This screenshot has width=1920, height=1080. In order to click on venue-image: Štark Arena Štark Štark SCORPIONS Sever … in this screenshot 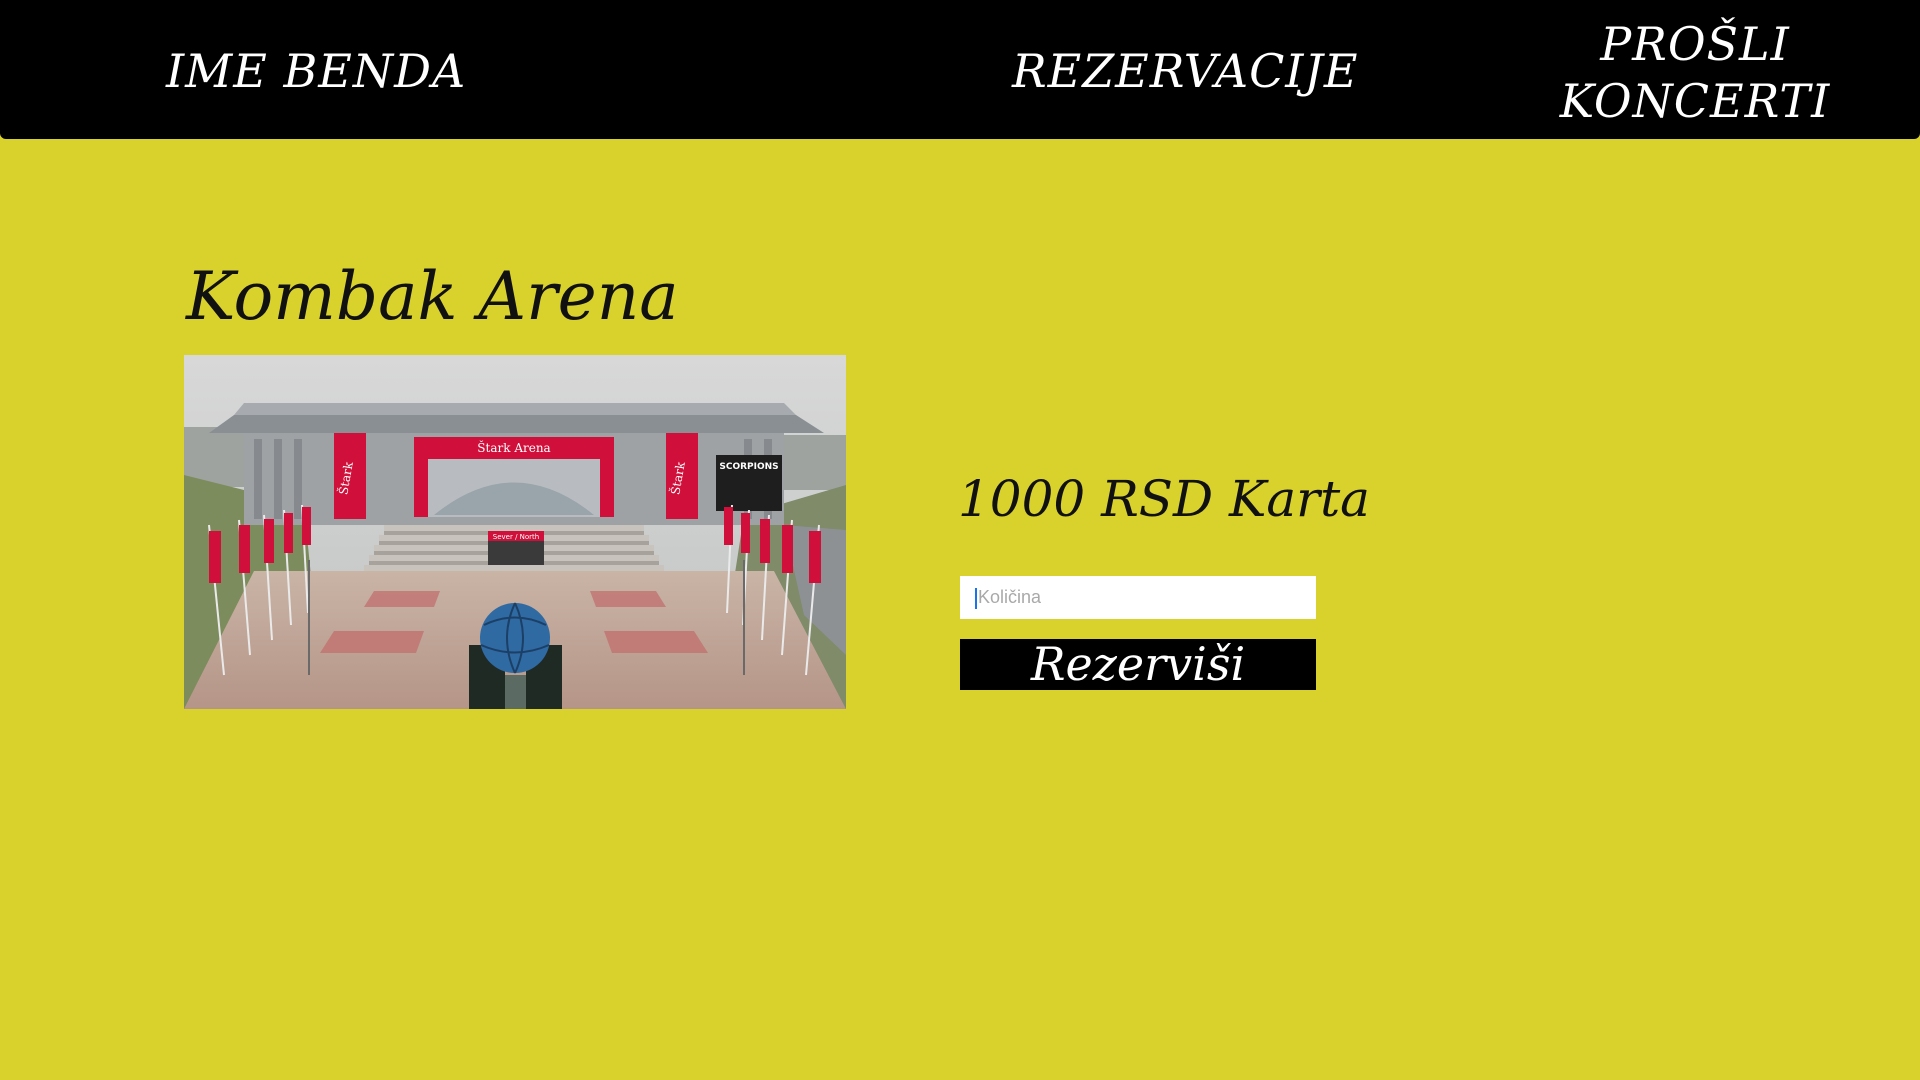, I will do `click(515, 532)`.